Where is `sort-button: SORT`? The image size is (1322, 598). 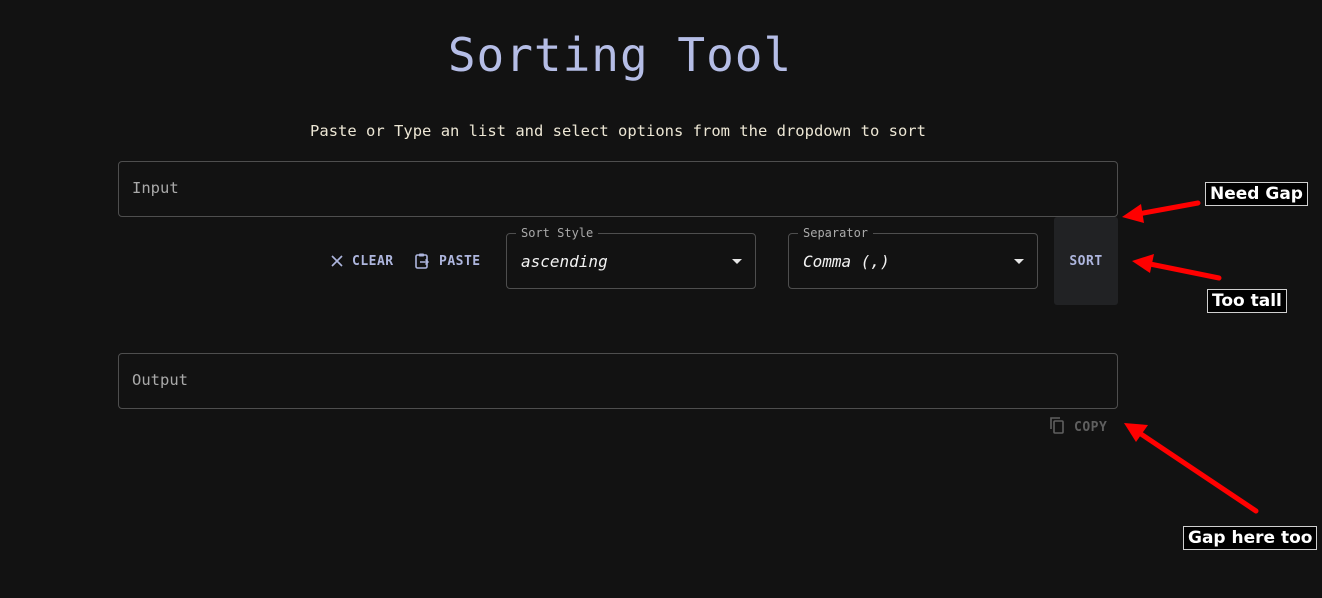 sort-button: SORT is located at coordinates (1086, 261).